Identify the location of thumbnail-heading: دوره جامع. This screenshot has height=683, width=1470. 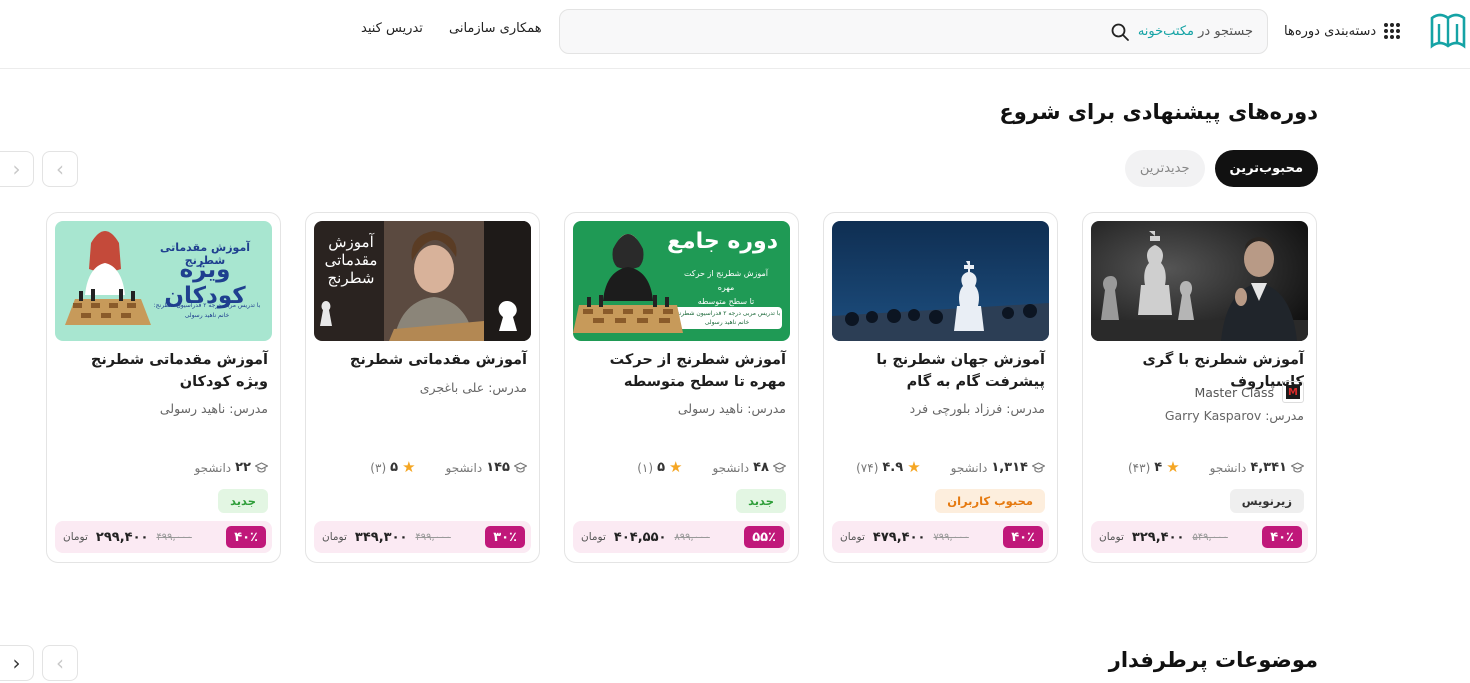
(722, 241).